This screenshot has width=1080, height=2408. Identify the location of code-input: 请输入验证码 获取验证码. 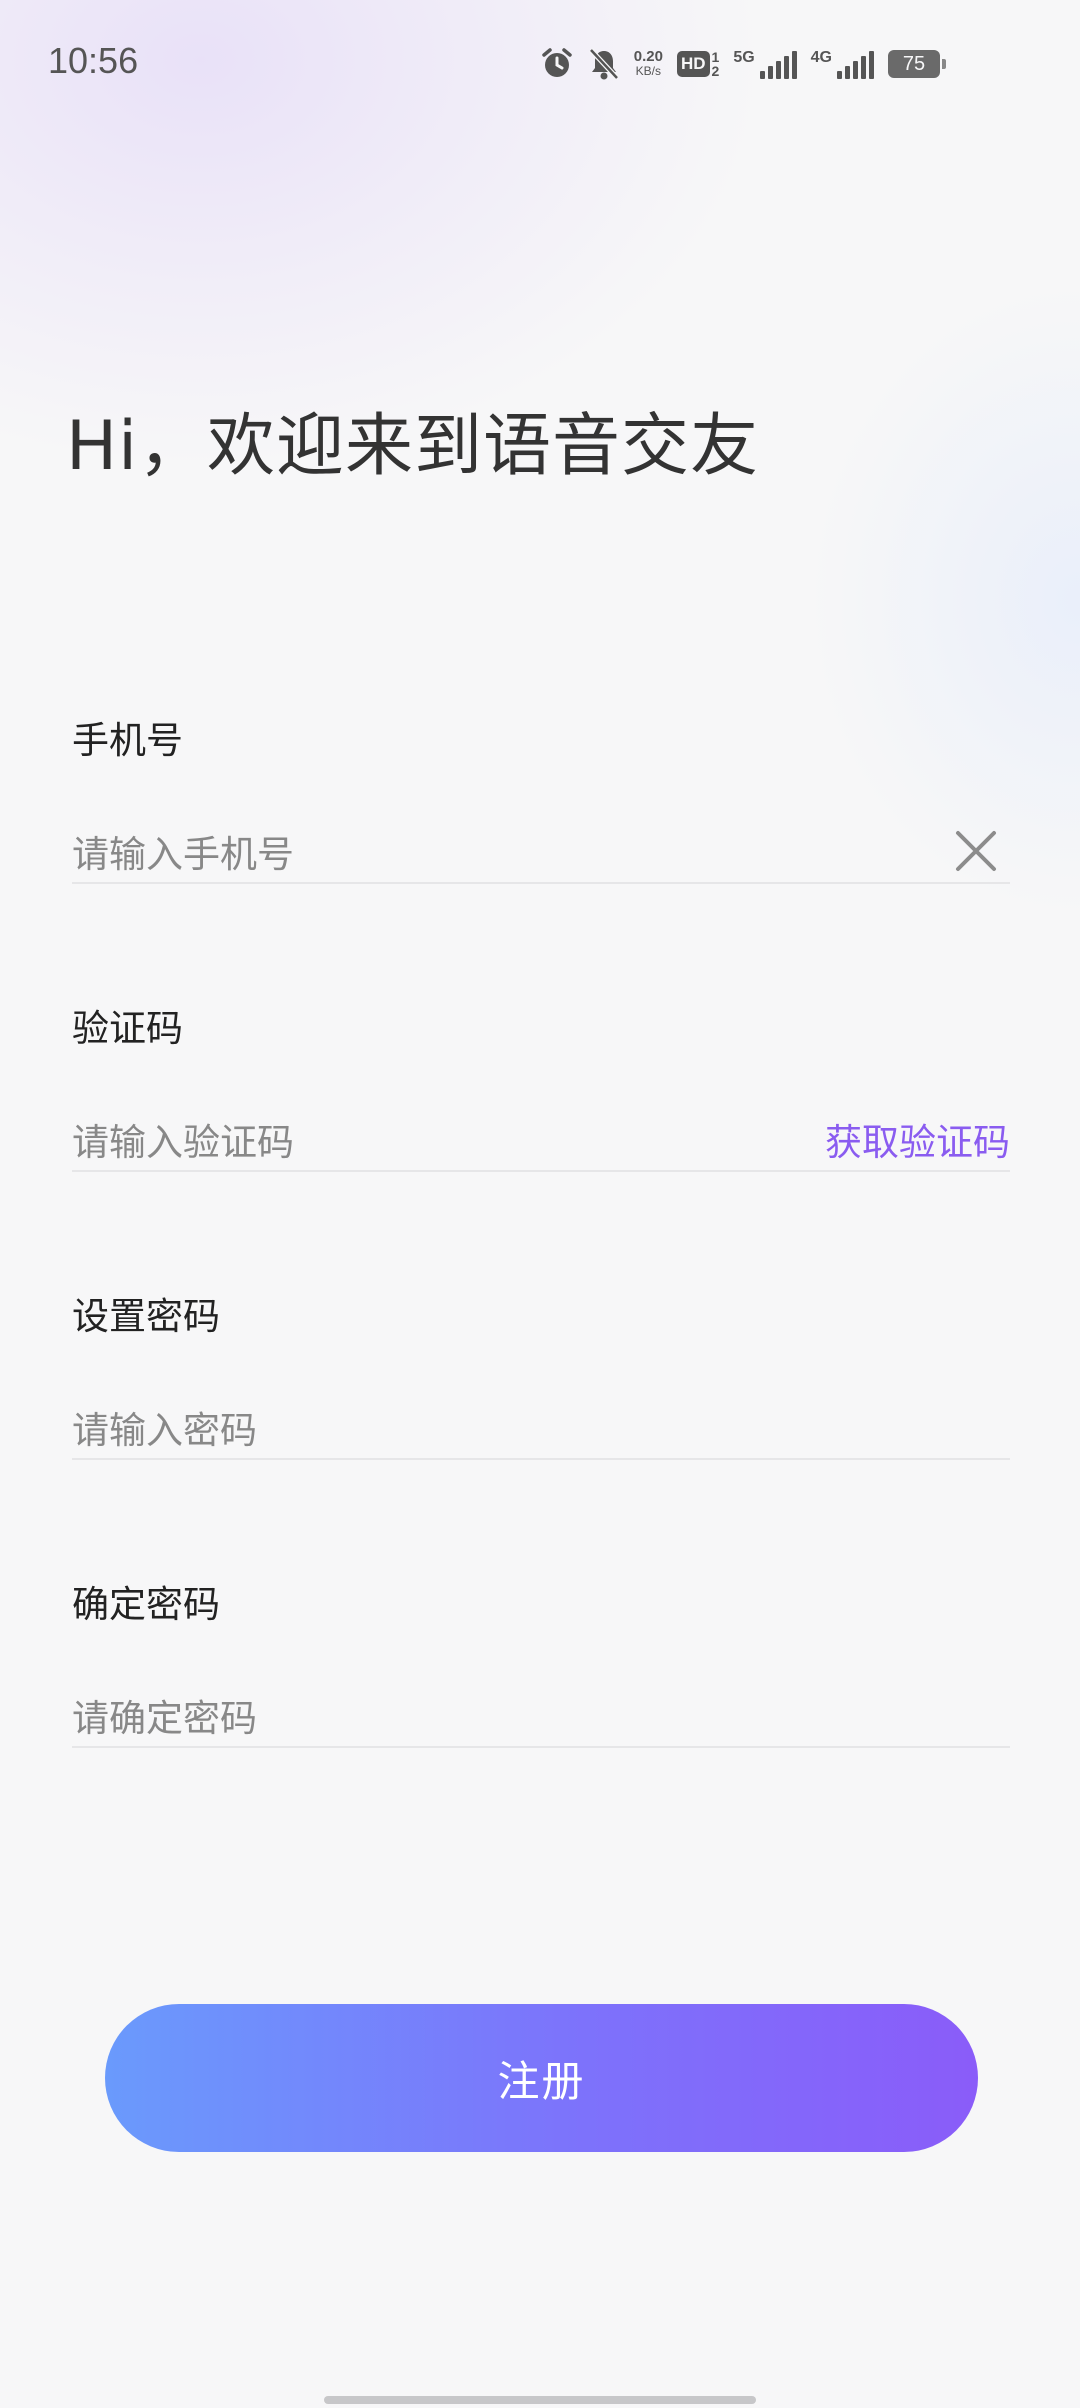
(541, 1140).